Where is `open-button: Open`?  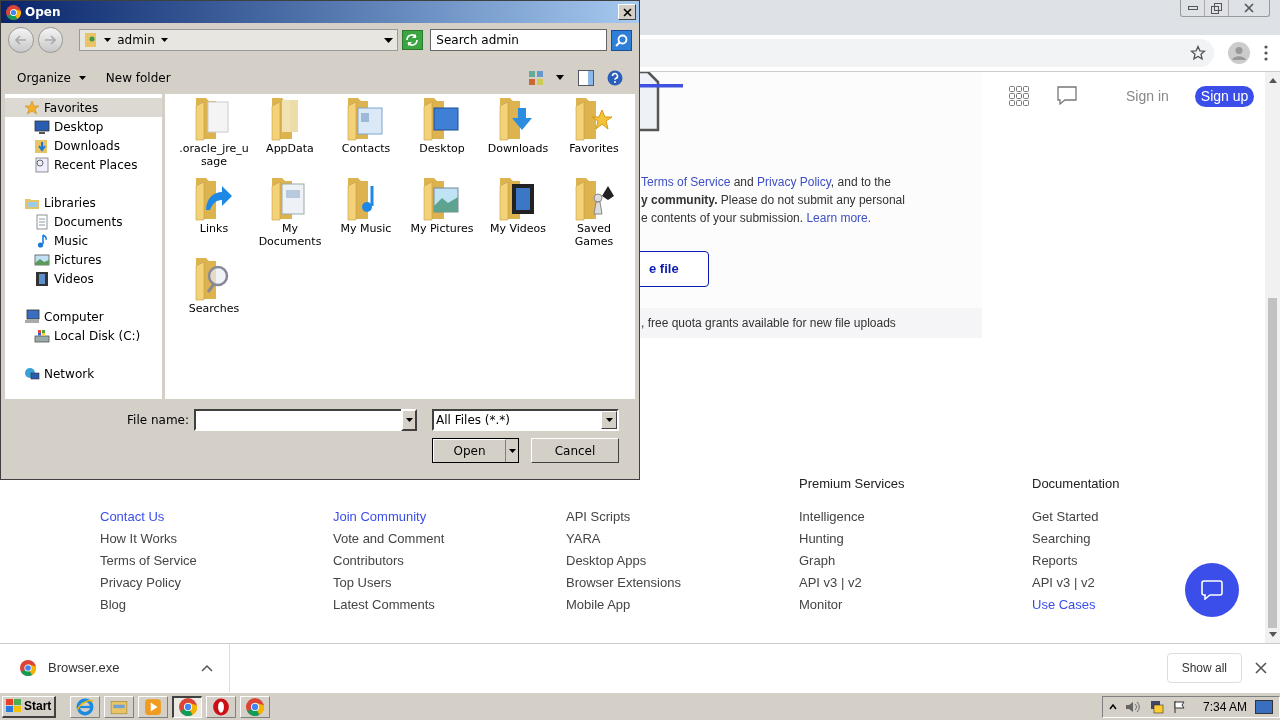
open-button: Open is located at coordinates (469, 450).